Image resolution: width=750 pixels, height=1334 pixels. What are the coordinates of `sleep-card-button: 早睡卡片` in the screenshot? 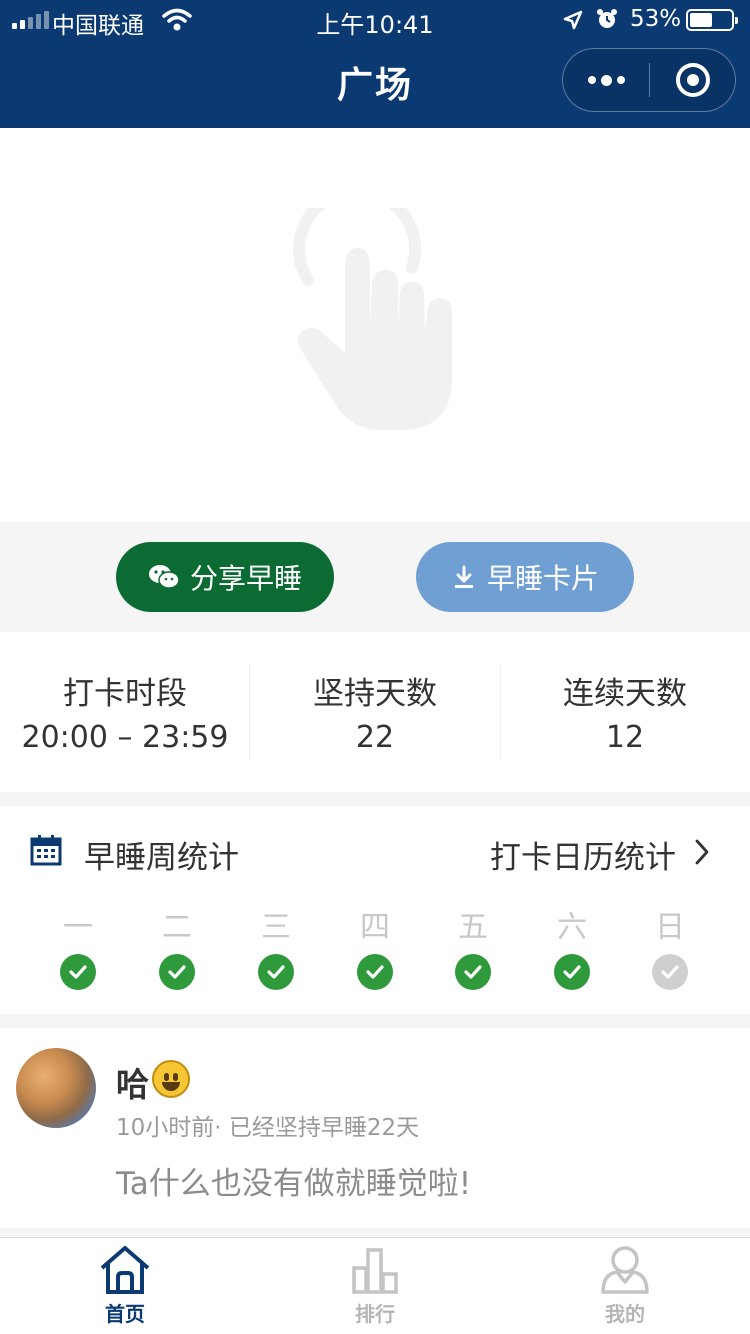 It's located at (525, 577).